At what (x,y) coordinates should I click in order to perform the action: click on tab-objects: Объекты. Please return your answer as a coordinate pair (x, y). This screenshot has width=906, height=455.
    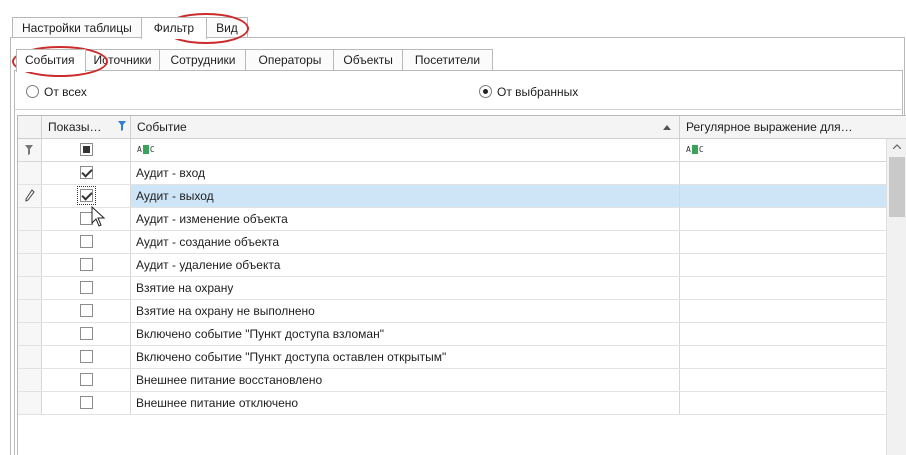
    Looking at the image, I should click on (368, 60).